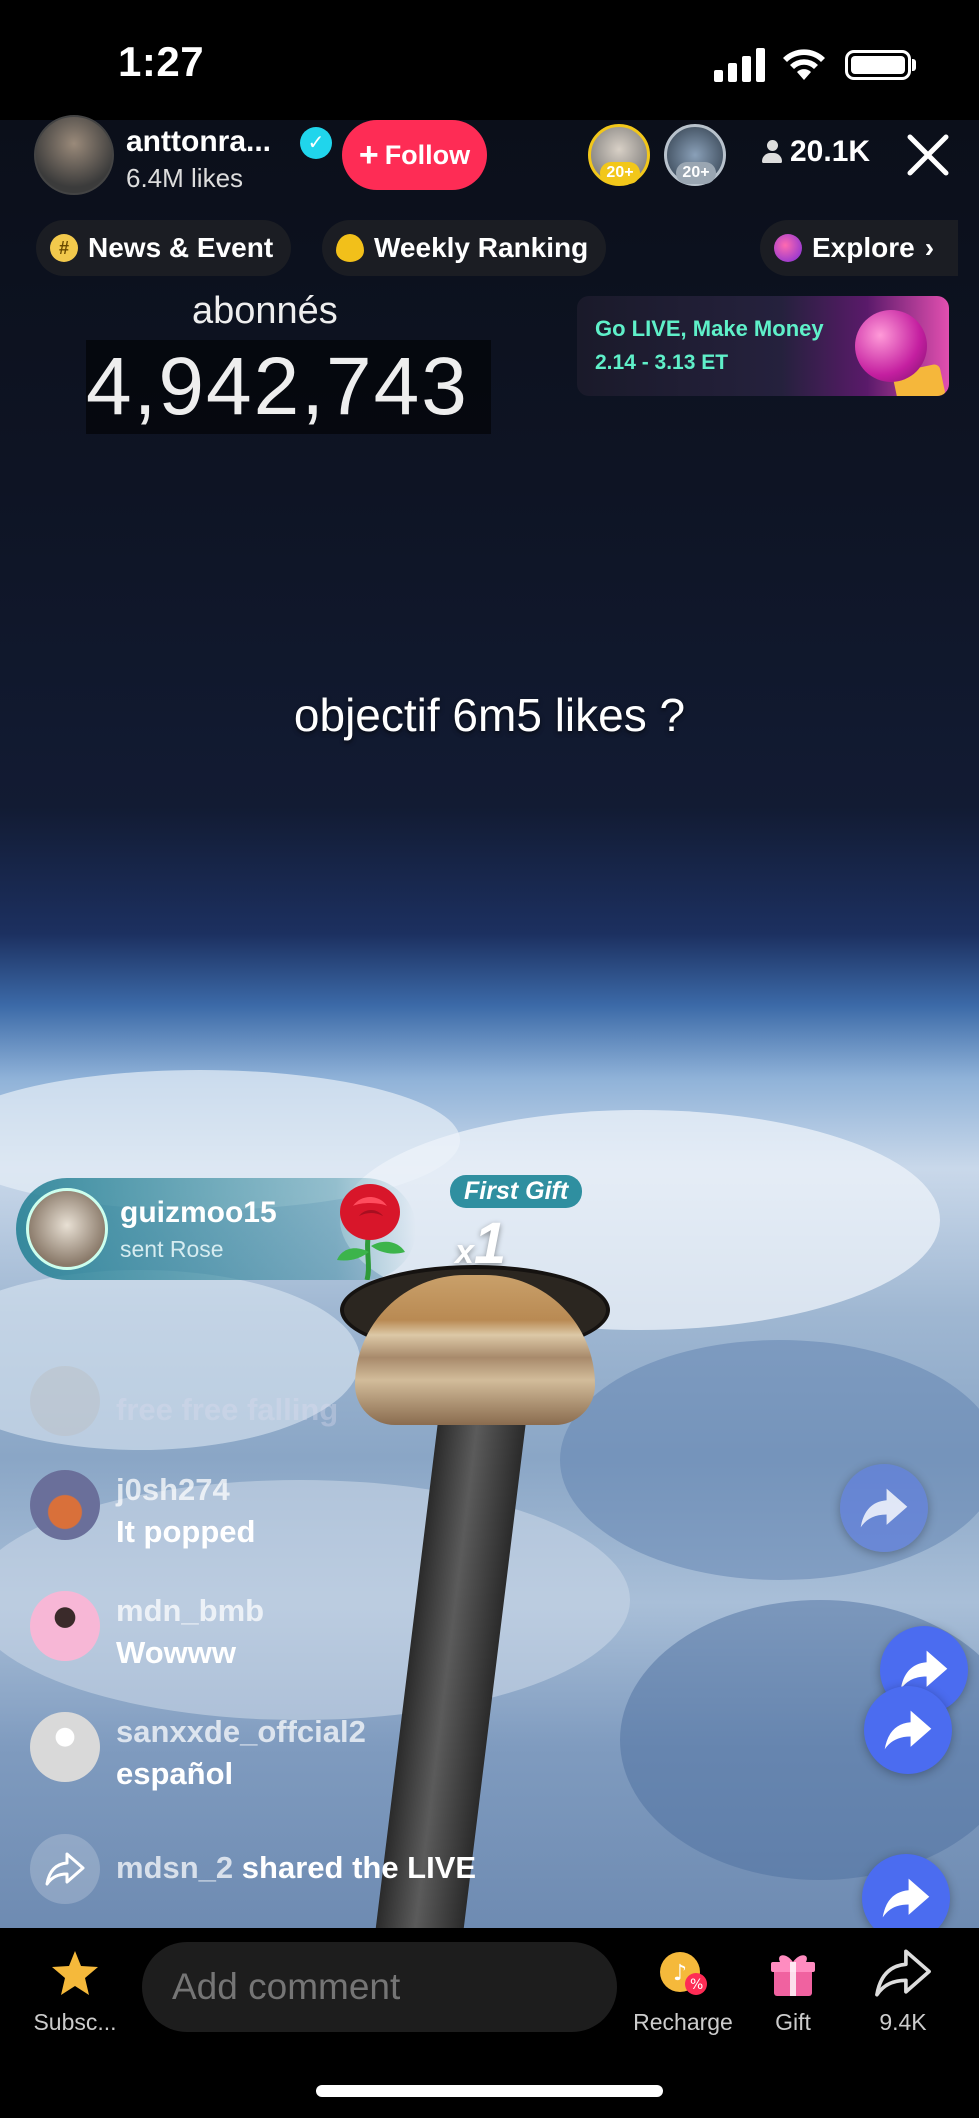  I want to click on host-likes: 6.4M likes, so click(185, 178).